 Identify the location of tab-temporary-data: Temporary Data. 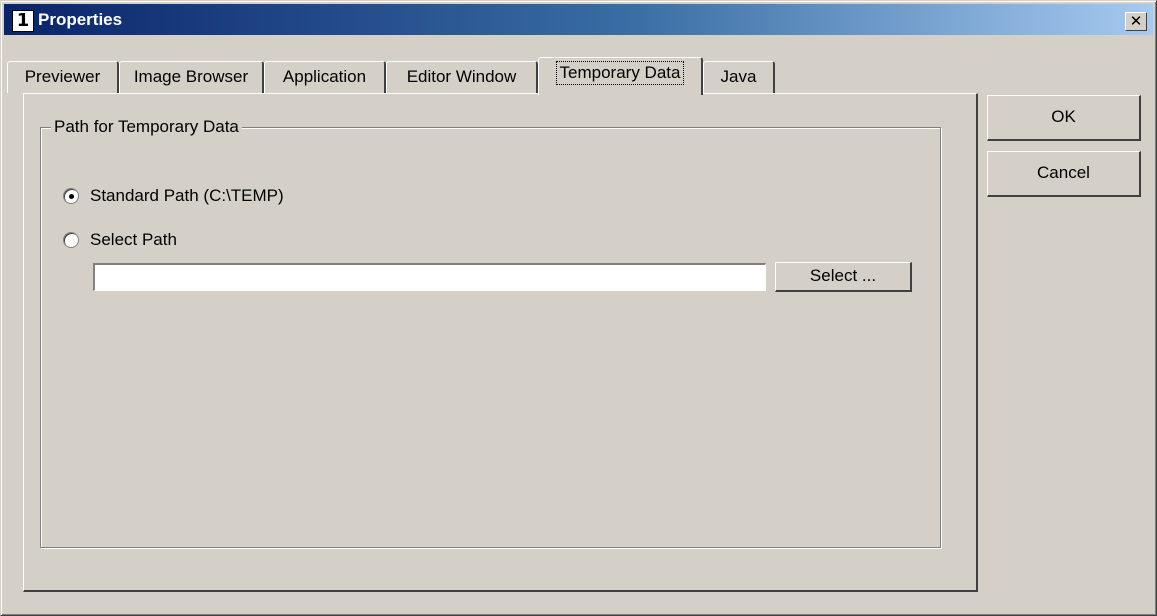
(620, 76).